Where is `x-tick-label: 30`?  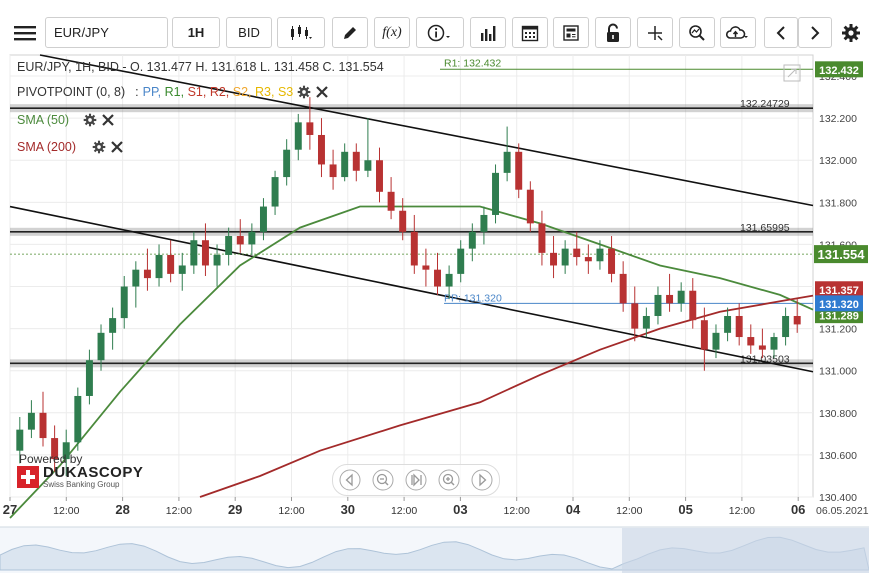 x-tick-label: 30 is located at coordinates (348, 509).